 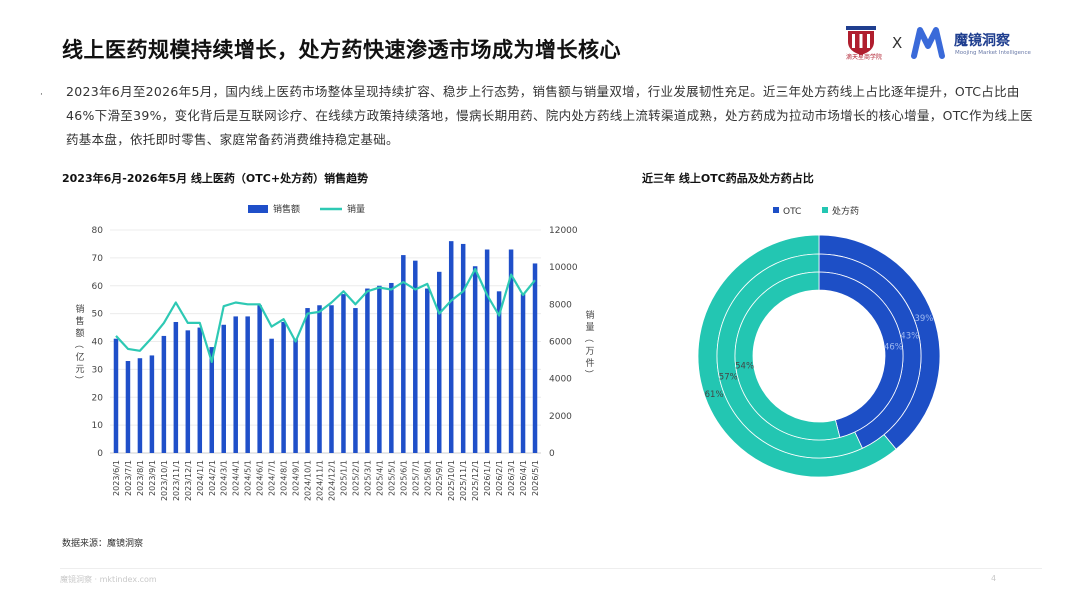 I want to click on x-tick-label: 2025/8/1, so click(x=427, y=478).